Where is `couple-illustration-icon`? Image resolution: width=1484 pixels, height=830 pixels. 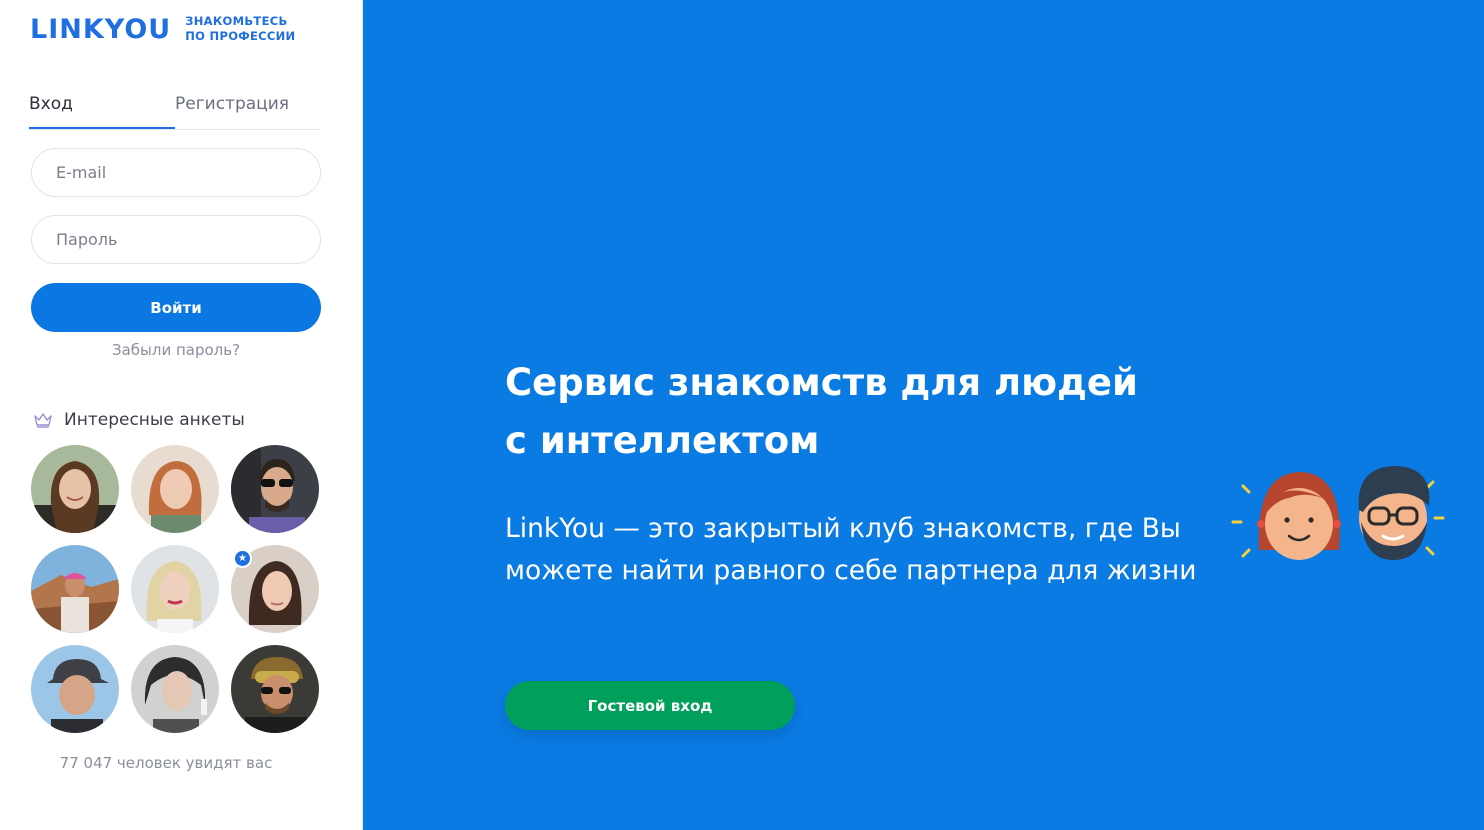 couple-illustration-icon is located at coordinates (1338, 513).